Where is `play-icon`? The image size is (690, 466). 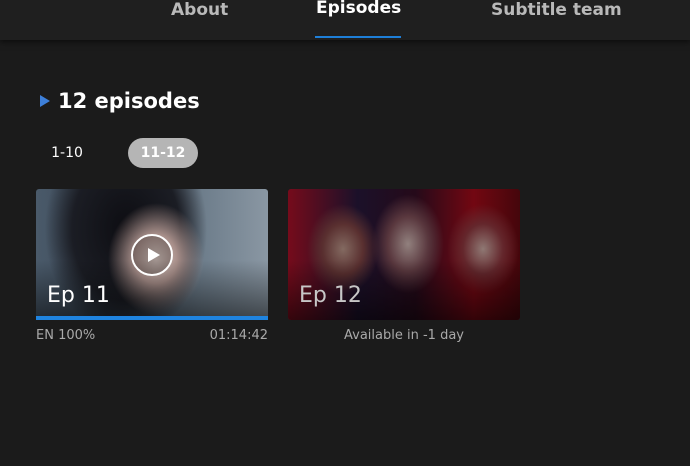
play-icon is located at coordinates (152, 255).